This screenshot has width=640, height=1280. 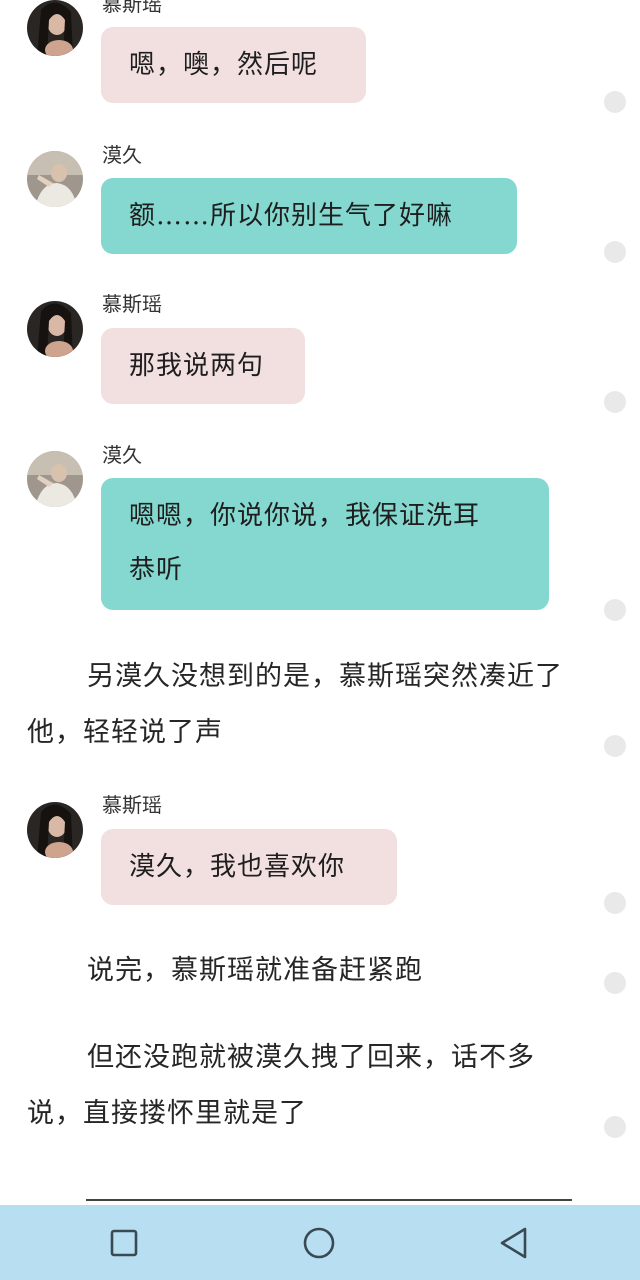 I want to click on system-navigation-bar, so click(x=320, y=1242).